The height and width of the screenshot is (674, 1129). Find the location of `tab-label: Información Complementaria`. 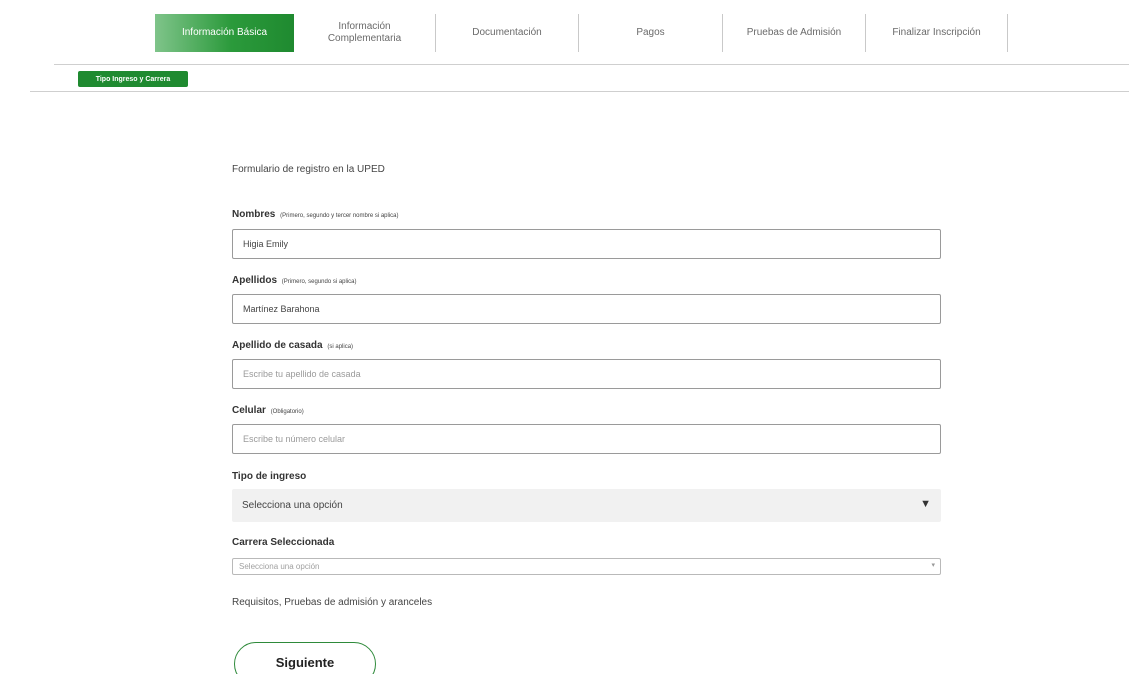

tab-label: Información Complementaria is located at coordinates (364, 33).